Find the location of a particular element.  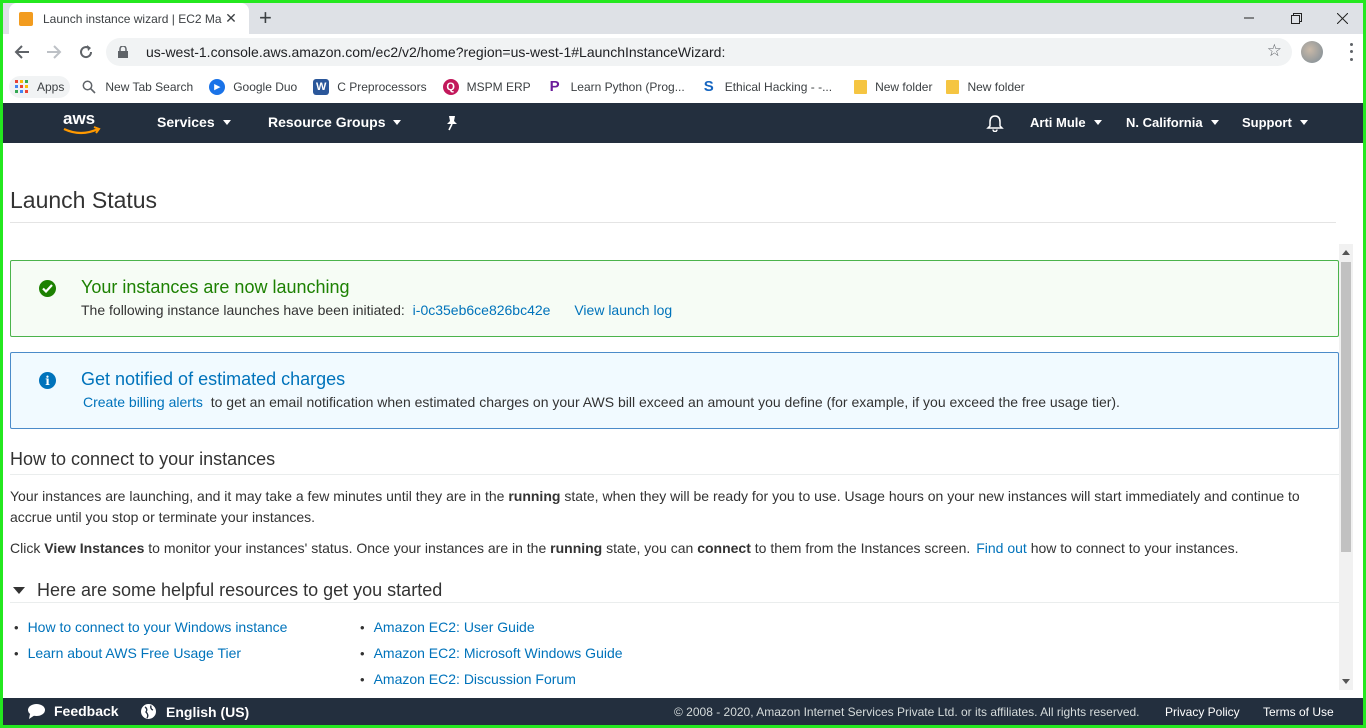

close-window-button is located at coordinates (1341, 18).